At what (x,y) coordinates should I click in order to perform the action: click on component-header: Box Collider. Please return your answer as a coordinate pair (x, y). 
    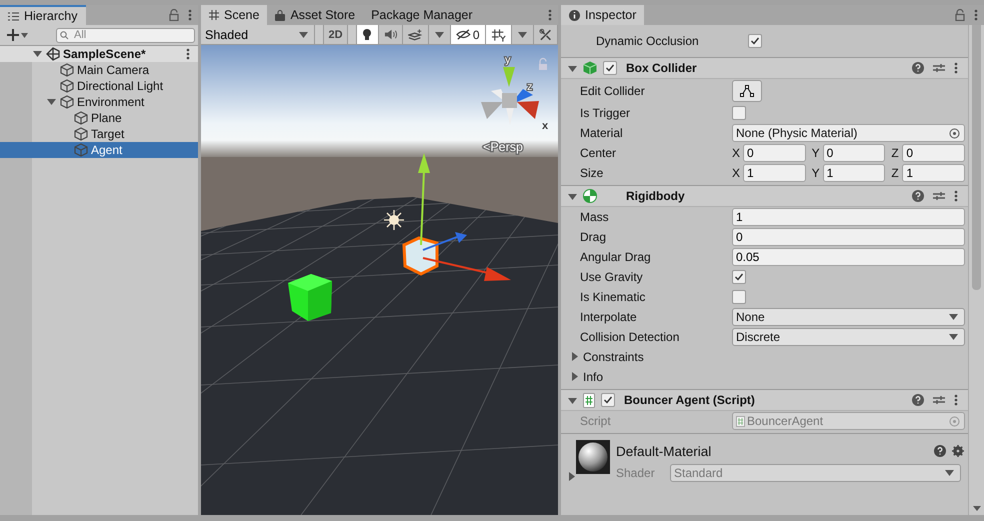
    Looking at the image, I should click on (764, 68).